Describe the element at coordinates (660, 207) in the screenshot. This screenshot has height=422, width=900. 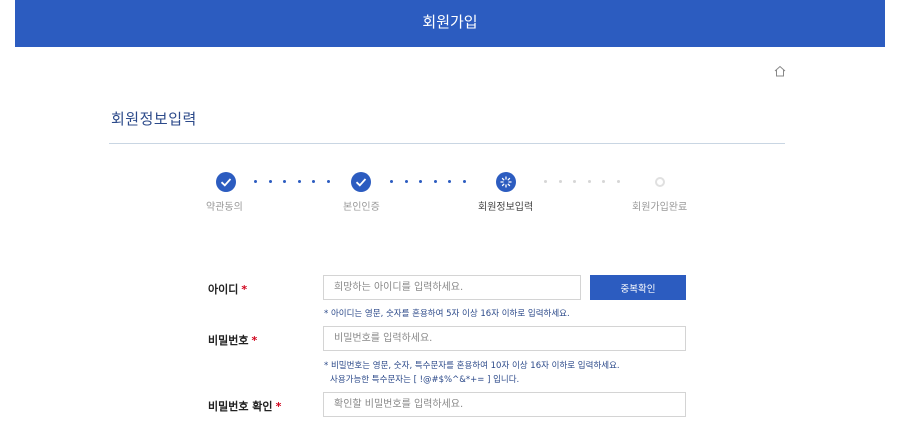
I see `step-label-complete: 회원가입완료` at that location.